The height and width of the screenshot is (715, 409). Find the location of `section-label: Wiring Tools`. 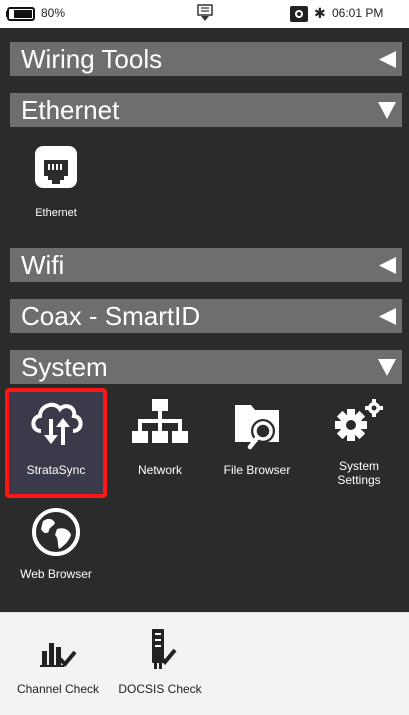

section-label: Wiring Tools is located at coordinates (92, 59).